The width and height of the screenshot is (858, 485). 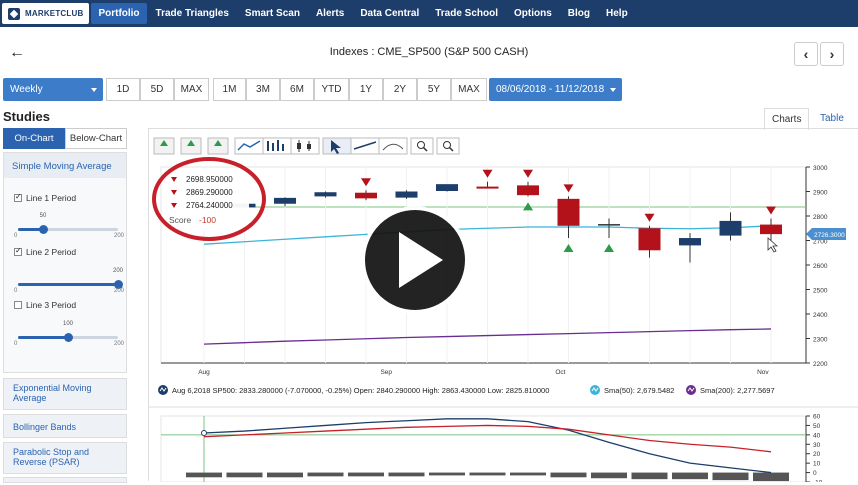 I want to click on osc-y-tick-label: 50, so click(x=817, y=426).